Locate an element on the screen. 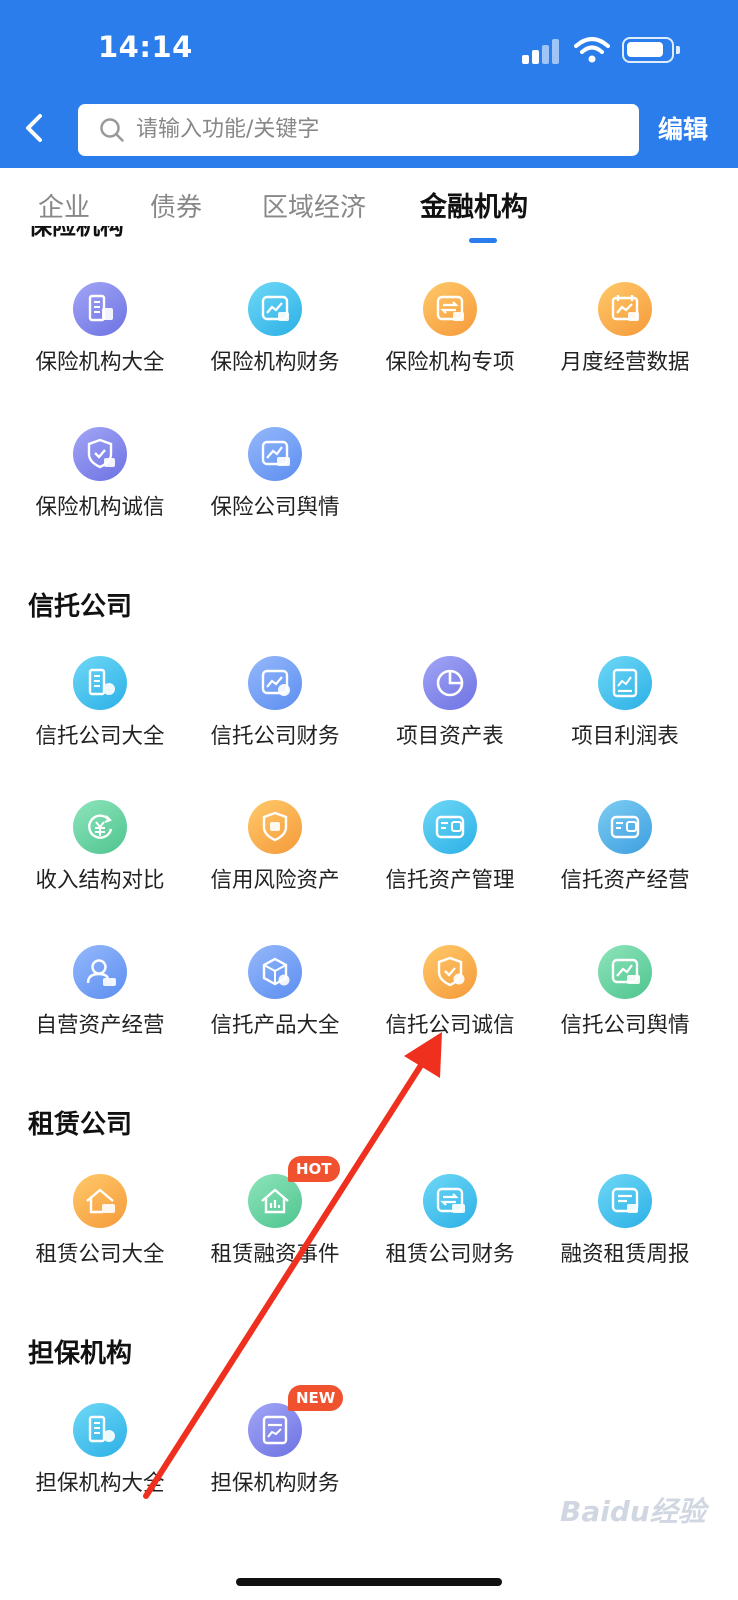  grid-item-label: 信托资产经营 is located at coordinates (625, 880).